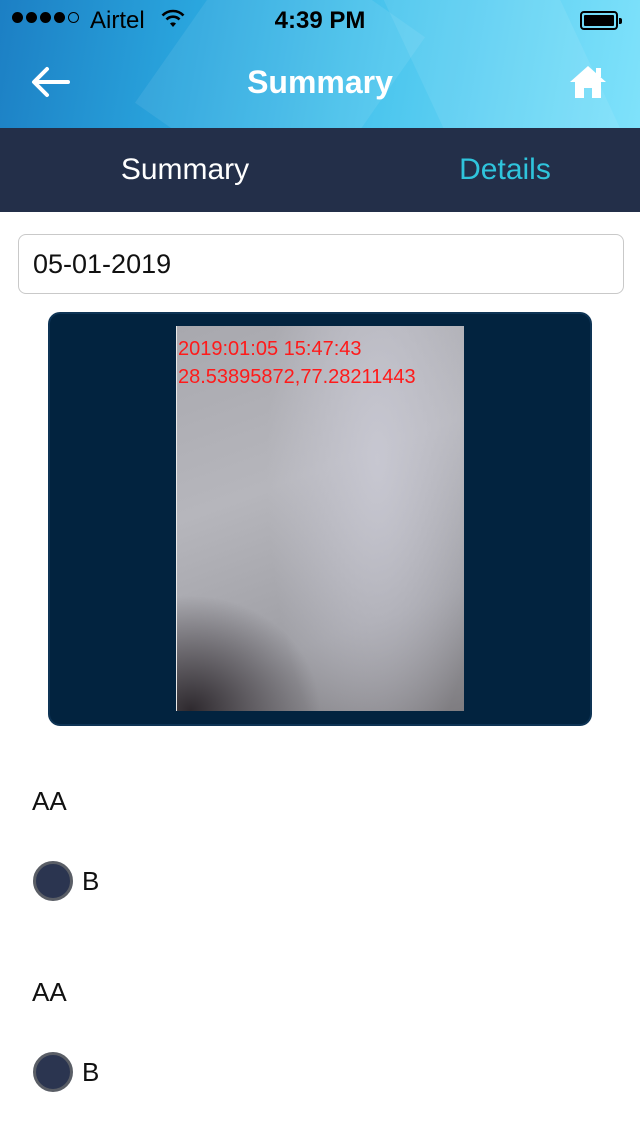  Describe the element at coordinates (270, 349) in the screenshot. I see `photo-timestamp: 2019:01:05 15:47:43` at that location.